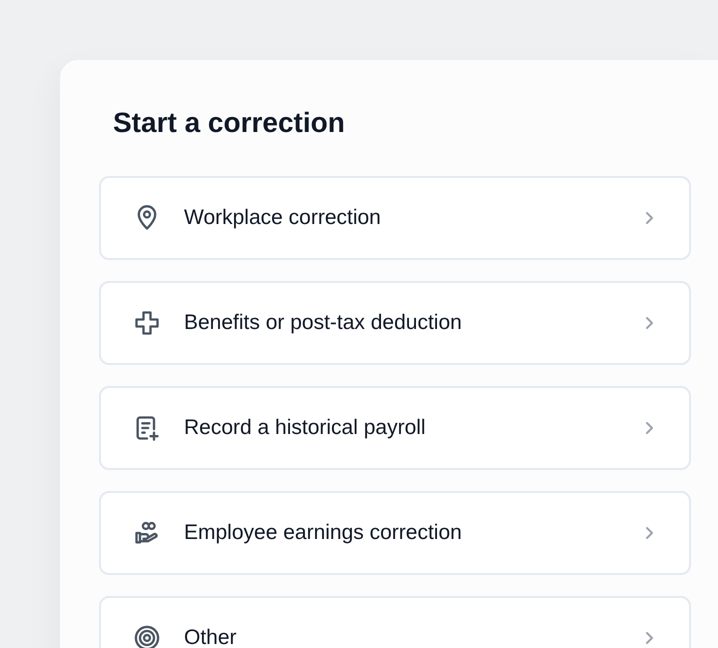  What do you see at coordinates (395, 218) in the screenshot?
I see `option-row: Workplace correction` at bounding box center [395, 218].